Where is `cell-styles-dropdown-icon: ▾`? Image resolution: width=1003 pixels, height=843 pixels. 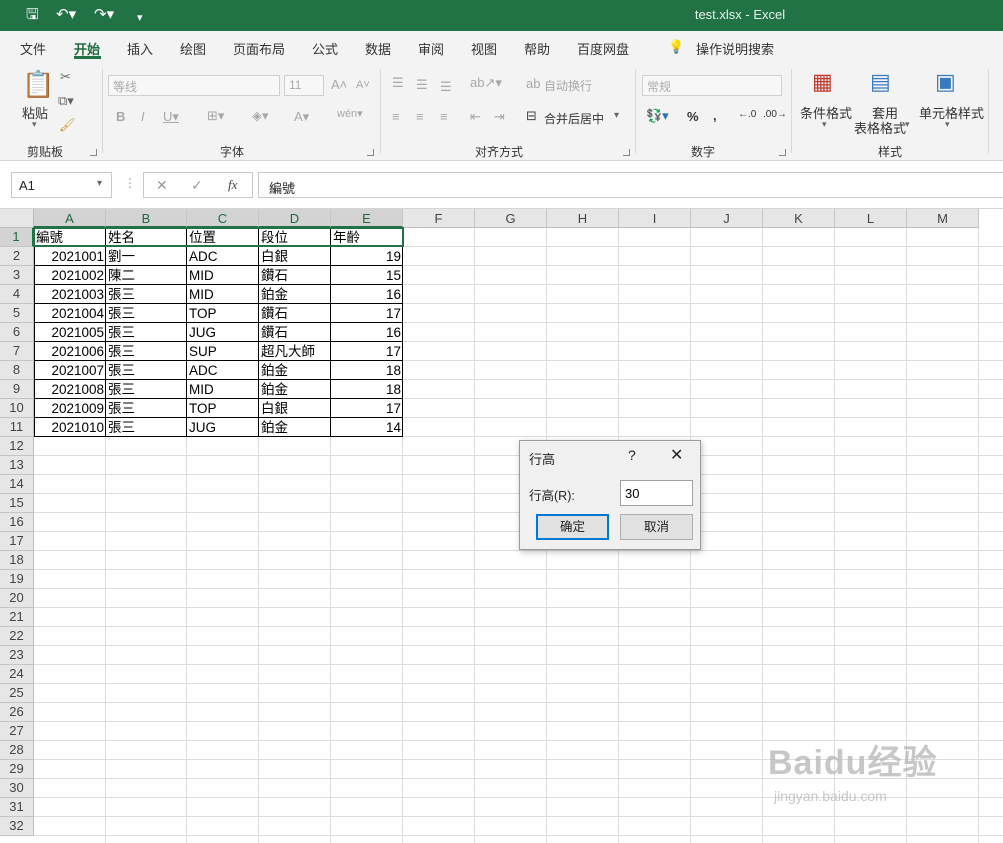 cell-styles-dropdown-icon: ▾ is located at coordinates (947, 124).